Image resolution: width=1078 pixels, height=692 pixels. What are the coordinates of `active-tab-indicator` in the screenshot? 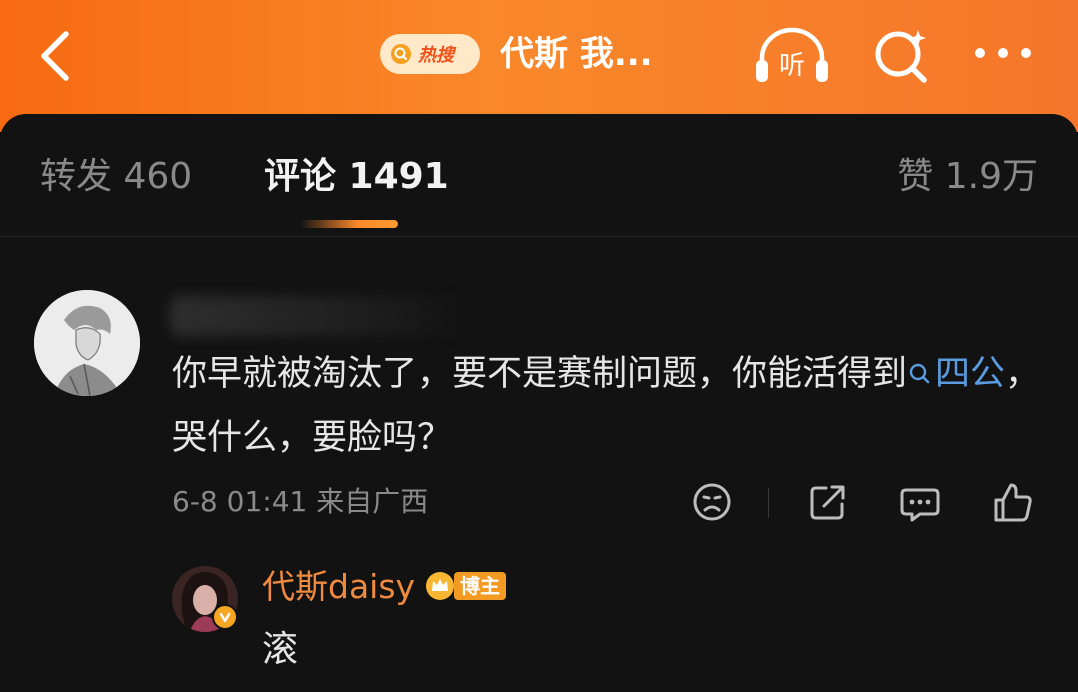 It's located at (349, 224).